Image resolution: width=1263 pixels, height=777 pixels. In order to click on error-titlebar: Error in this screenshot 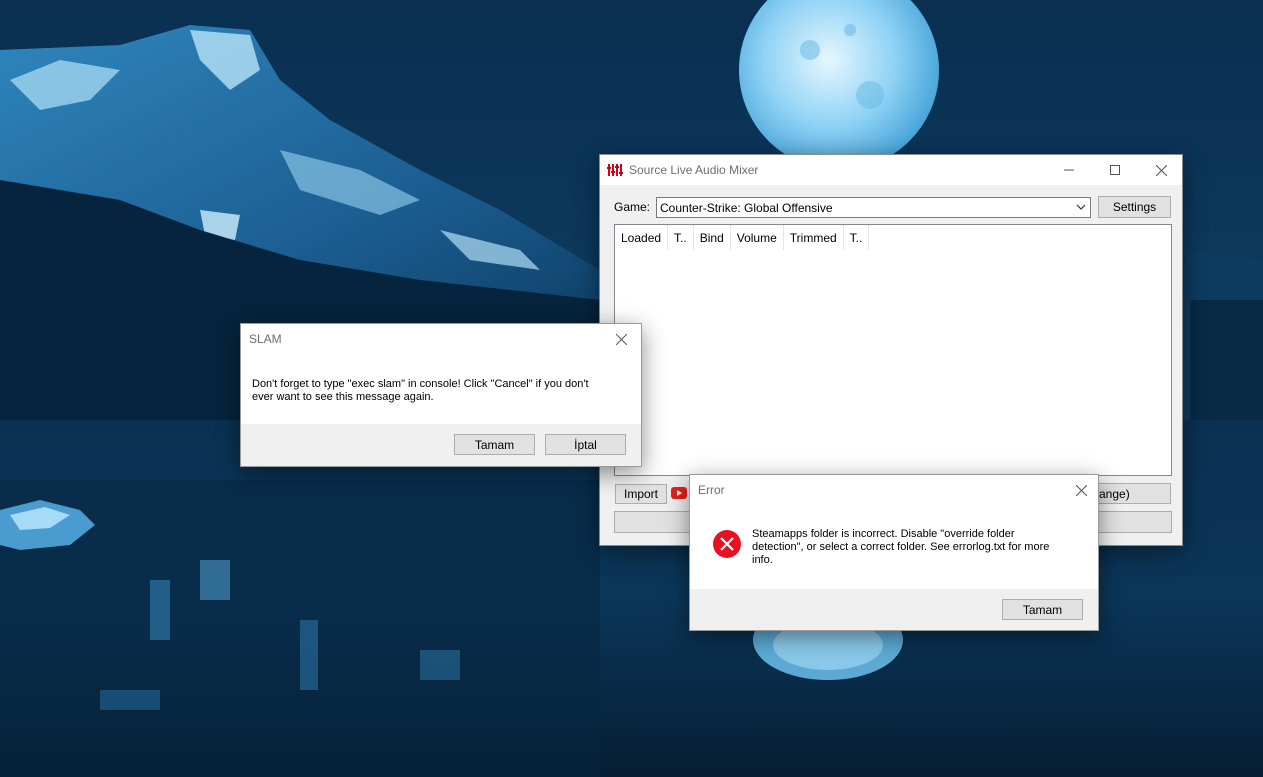, I will do `click(894, 490)`.